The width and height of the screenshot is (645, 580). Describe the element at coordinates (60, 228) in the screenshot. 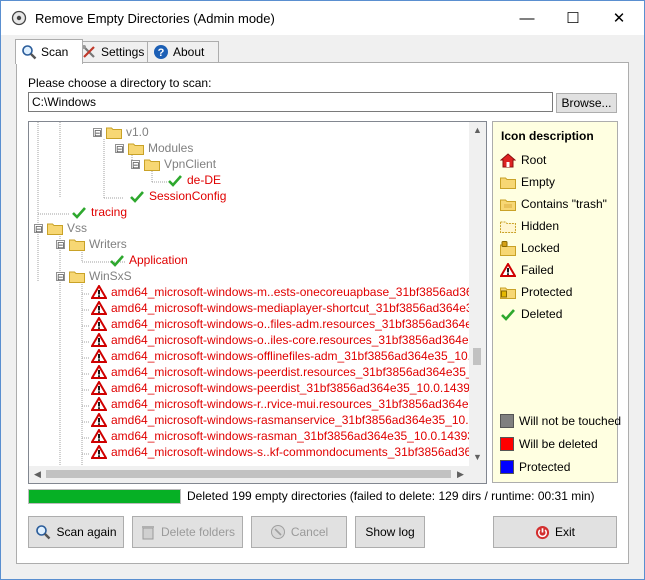

I see `tree-row: ⊟ Vss` at that location.